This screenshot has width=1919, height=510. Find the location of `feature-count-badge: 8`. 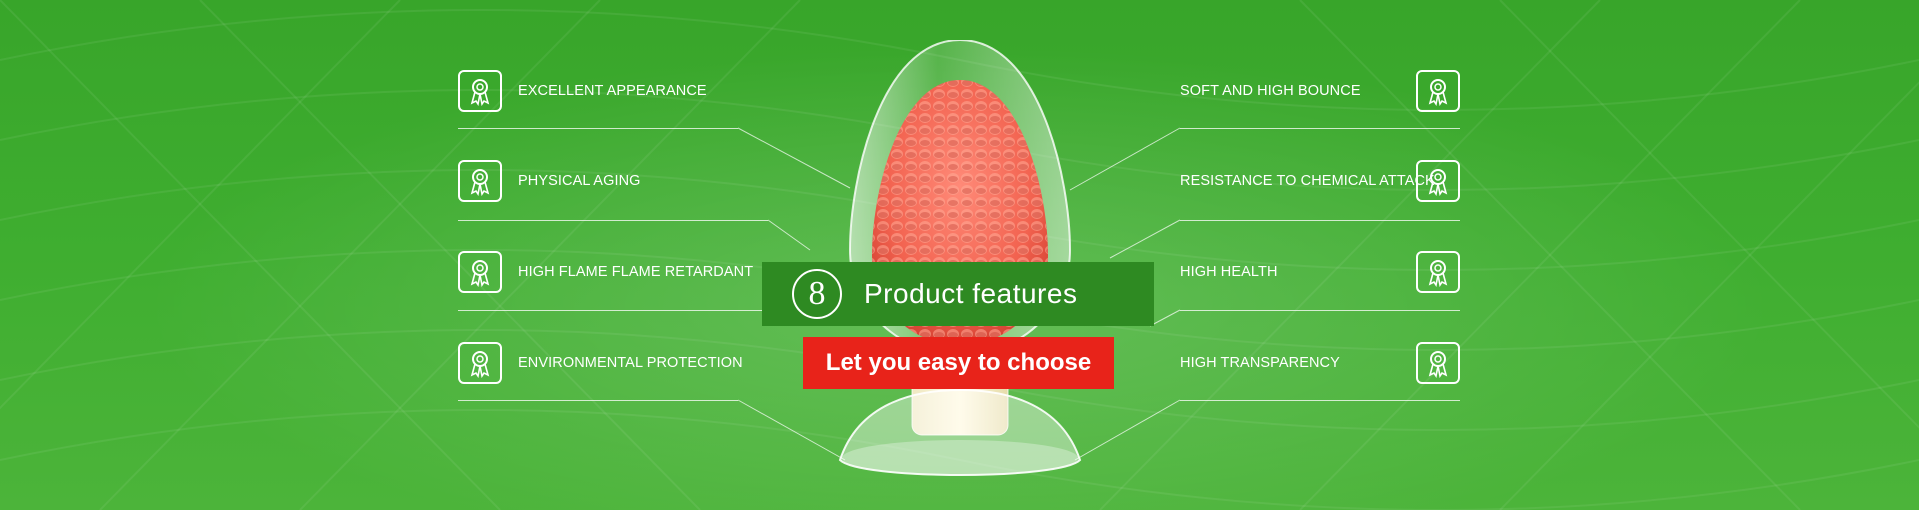

feature-count-badge: 8 is located at coordinates (817, 294).